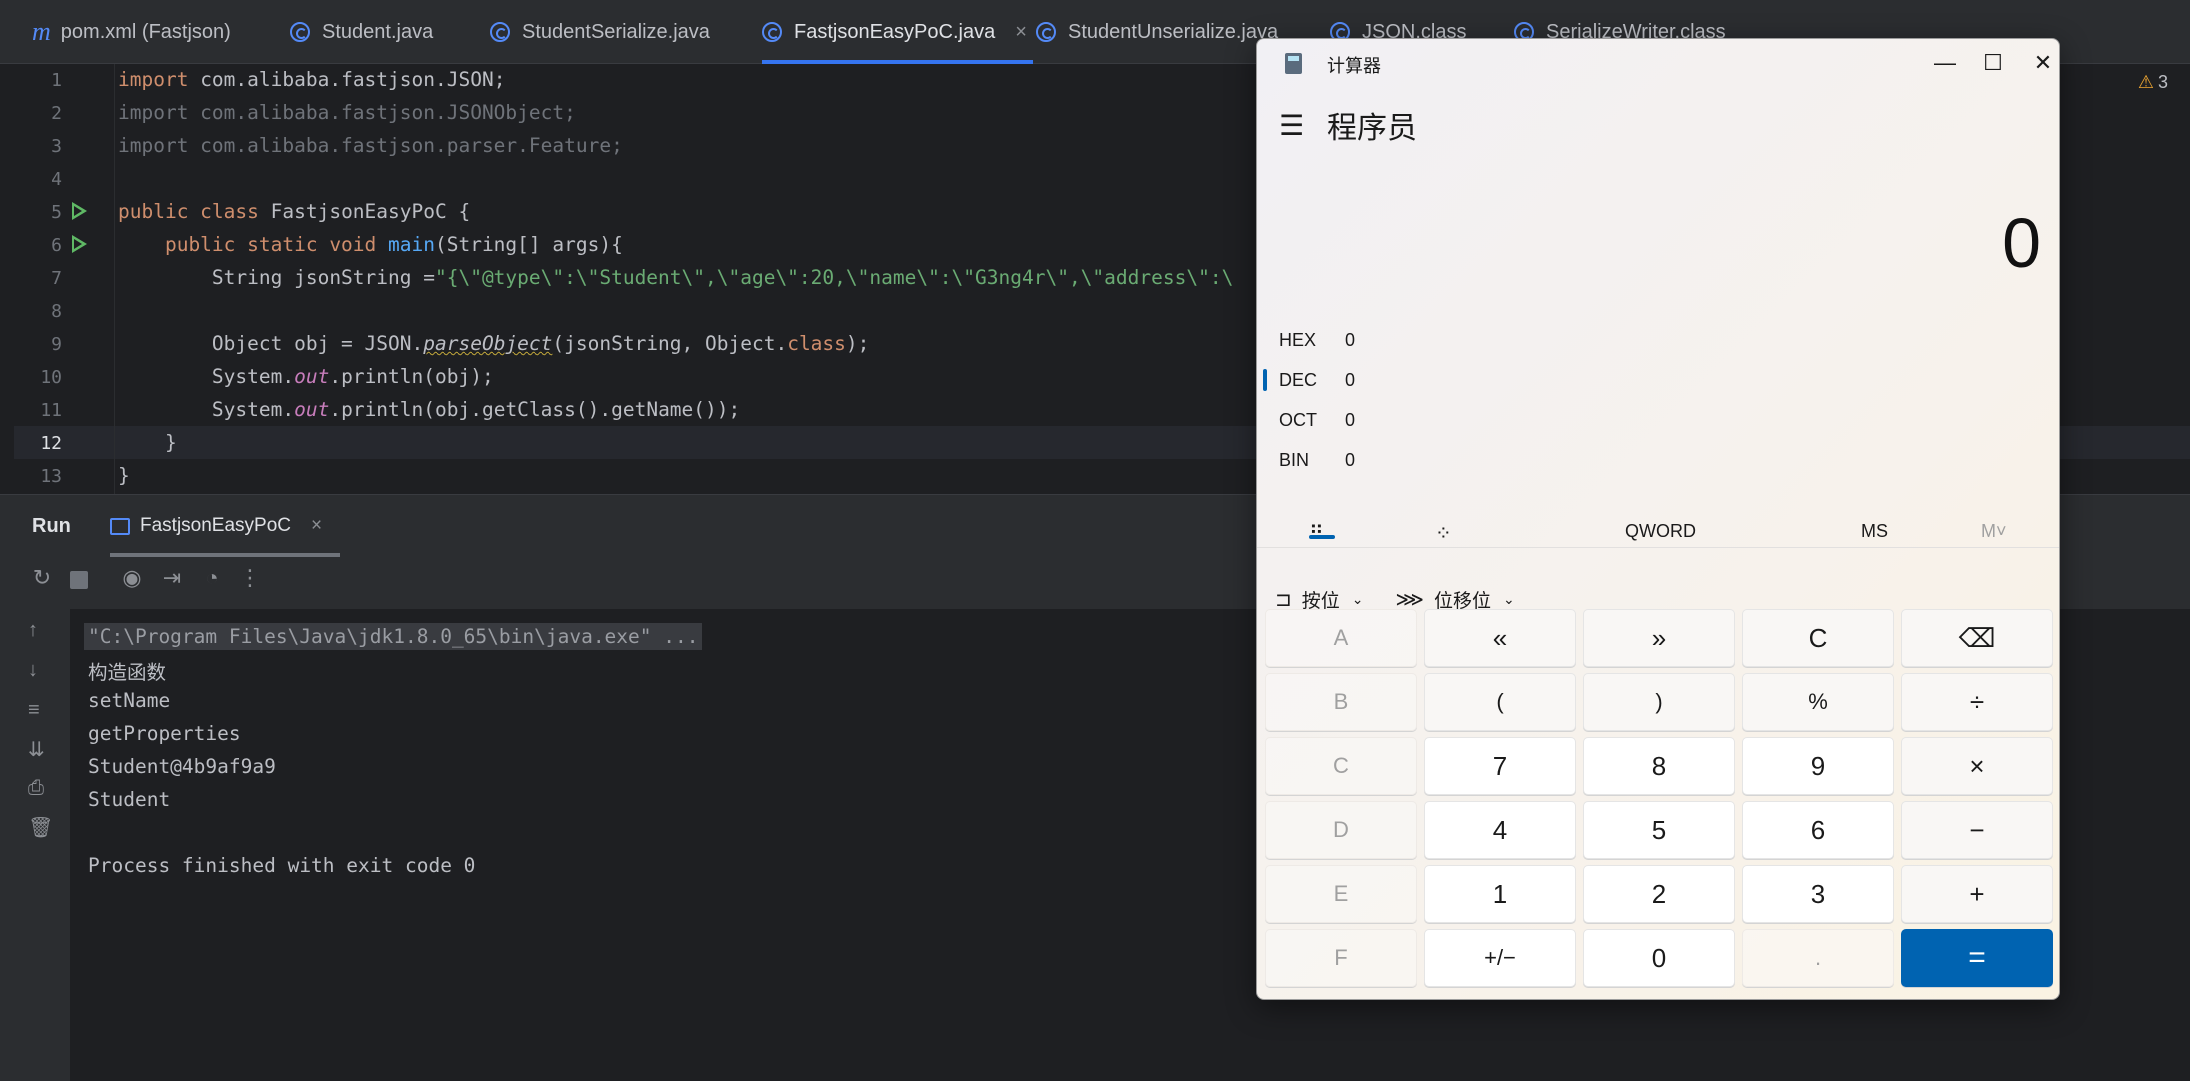 This screenshot has height=1081, width=2190. What do you see at coordinates (1500, 638) in the screenshot?
I see `key-lsh: «` at bounding box center [1500, 638].